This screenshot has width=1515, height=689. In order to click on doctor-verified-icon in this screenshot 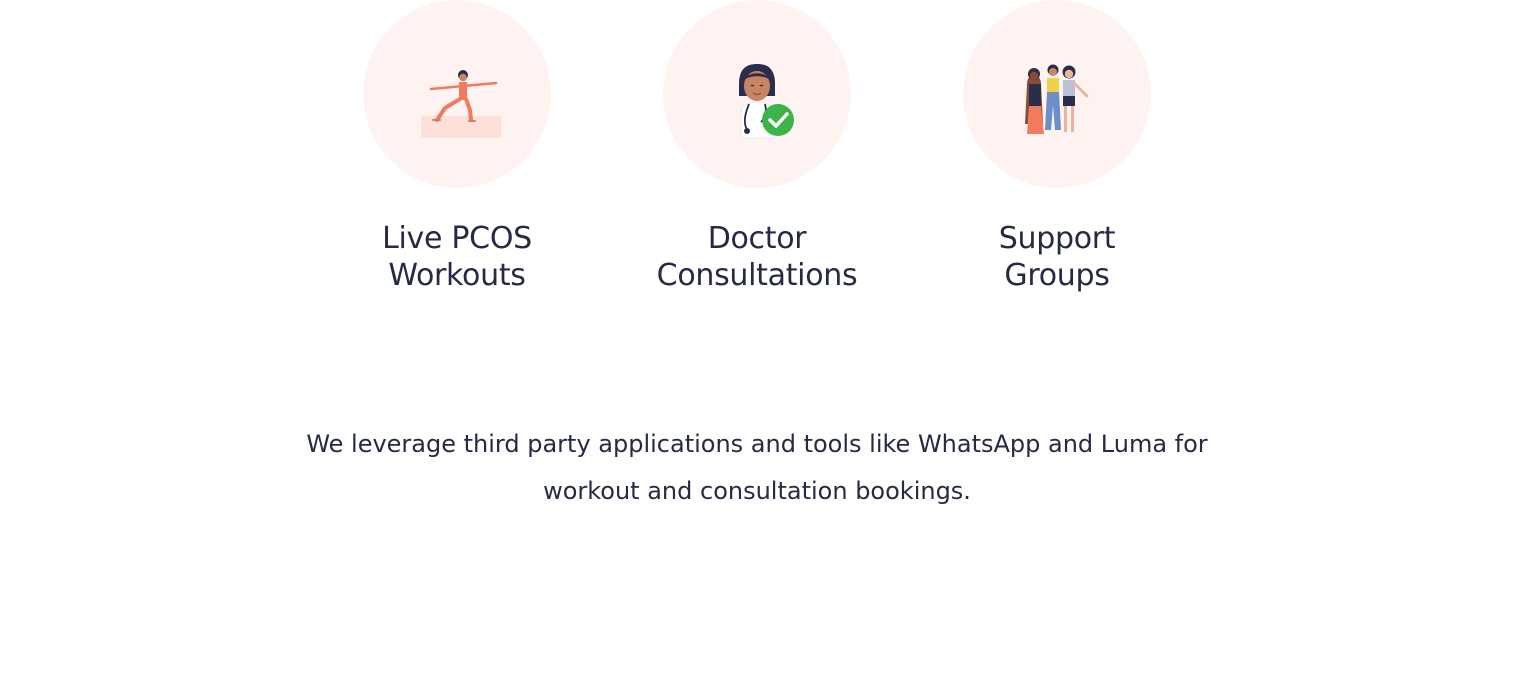, I will do `click(766, 101)`.